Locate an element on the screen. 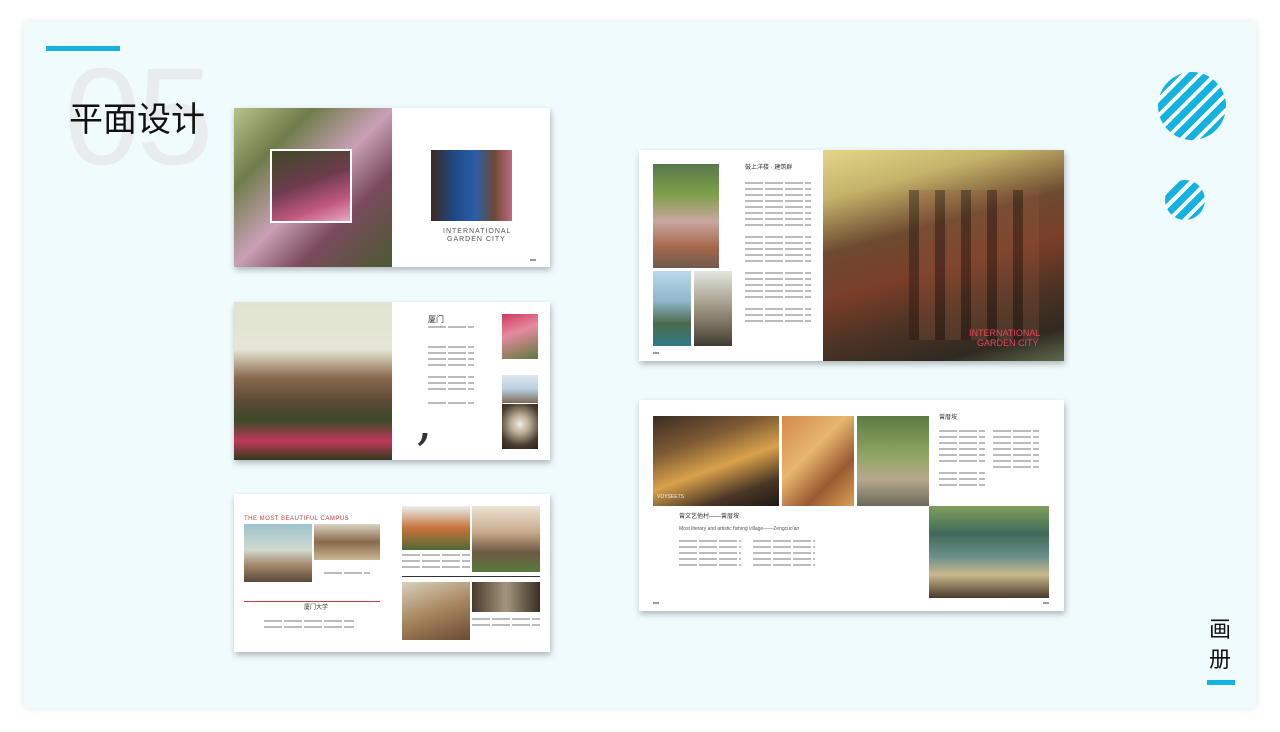  villa-street-photo is located at coordinates (713, 308).